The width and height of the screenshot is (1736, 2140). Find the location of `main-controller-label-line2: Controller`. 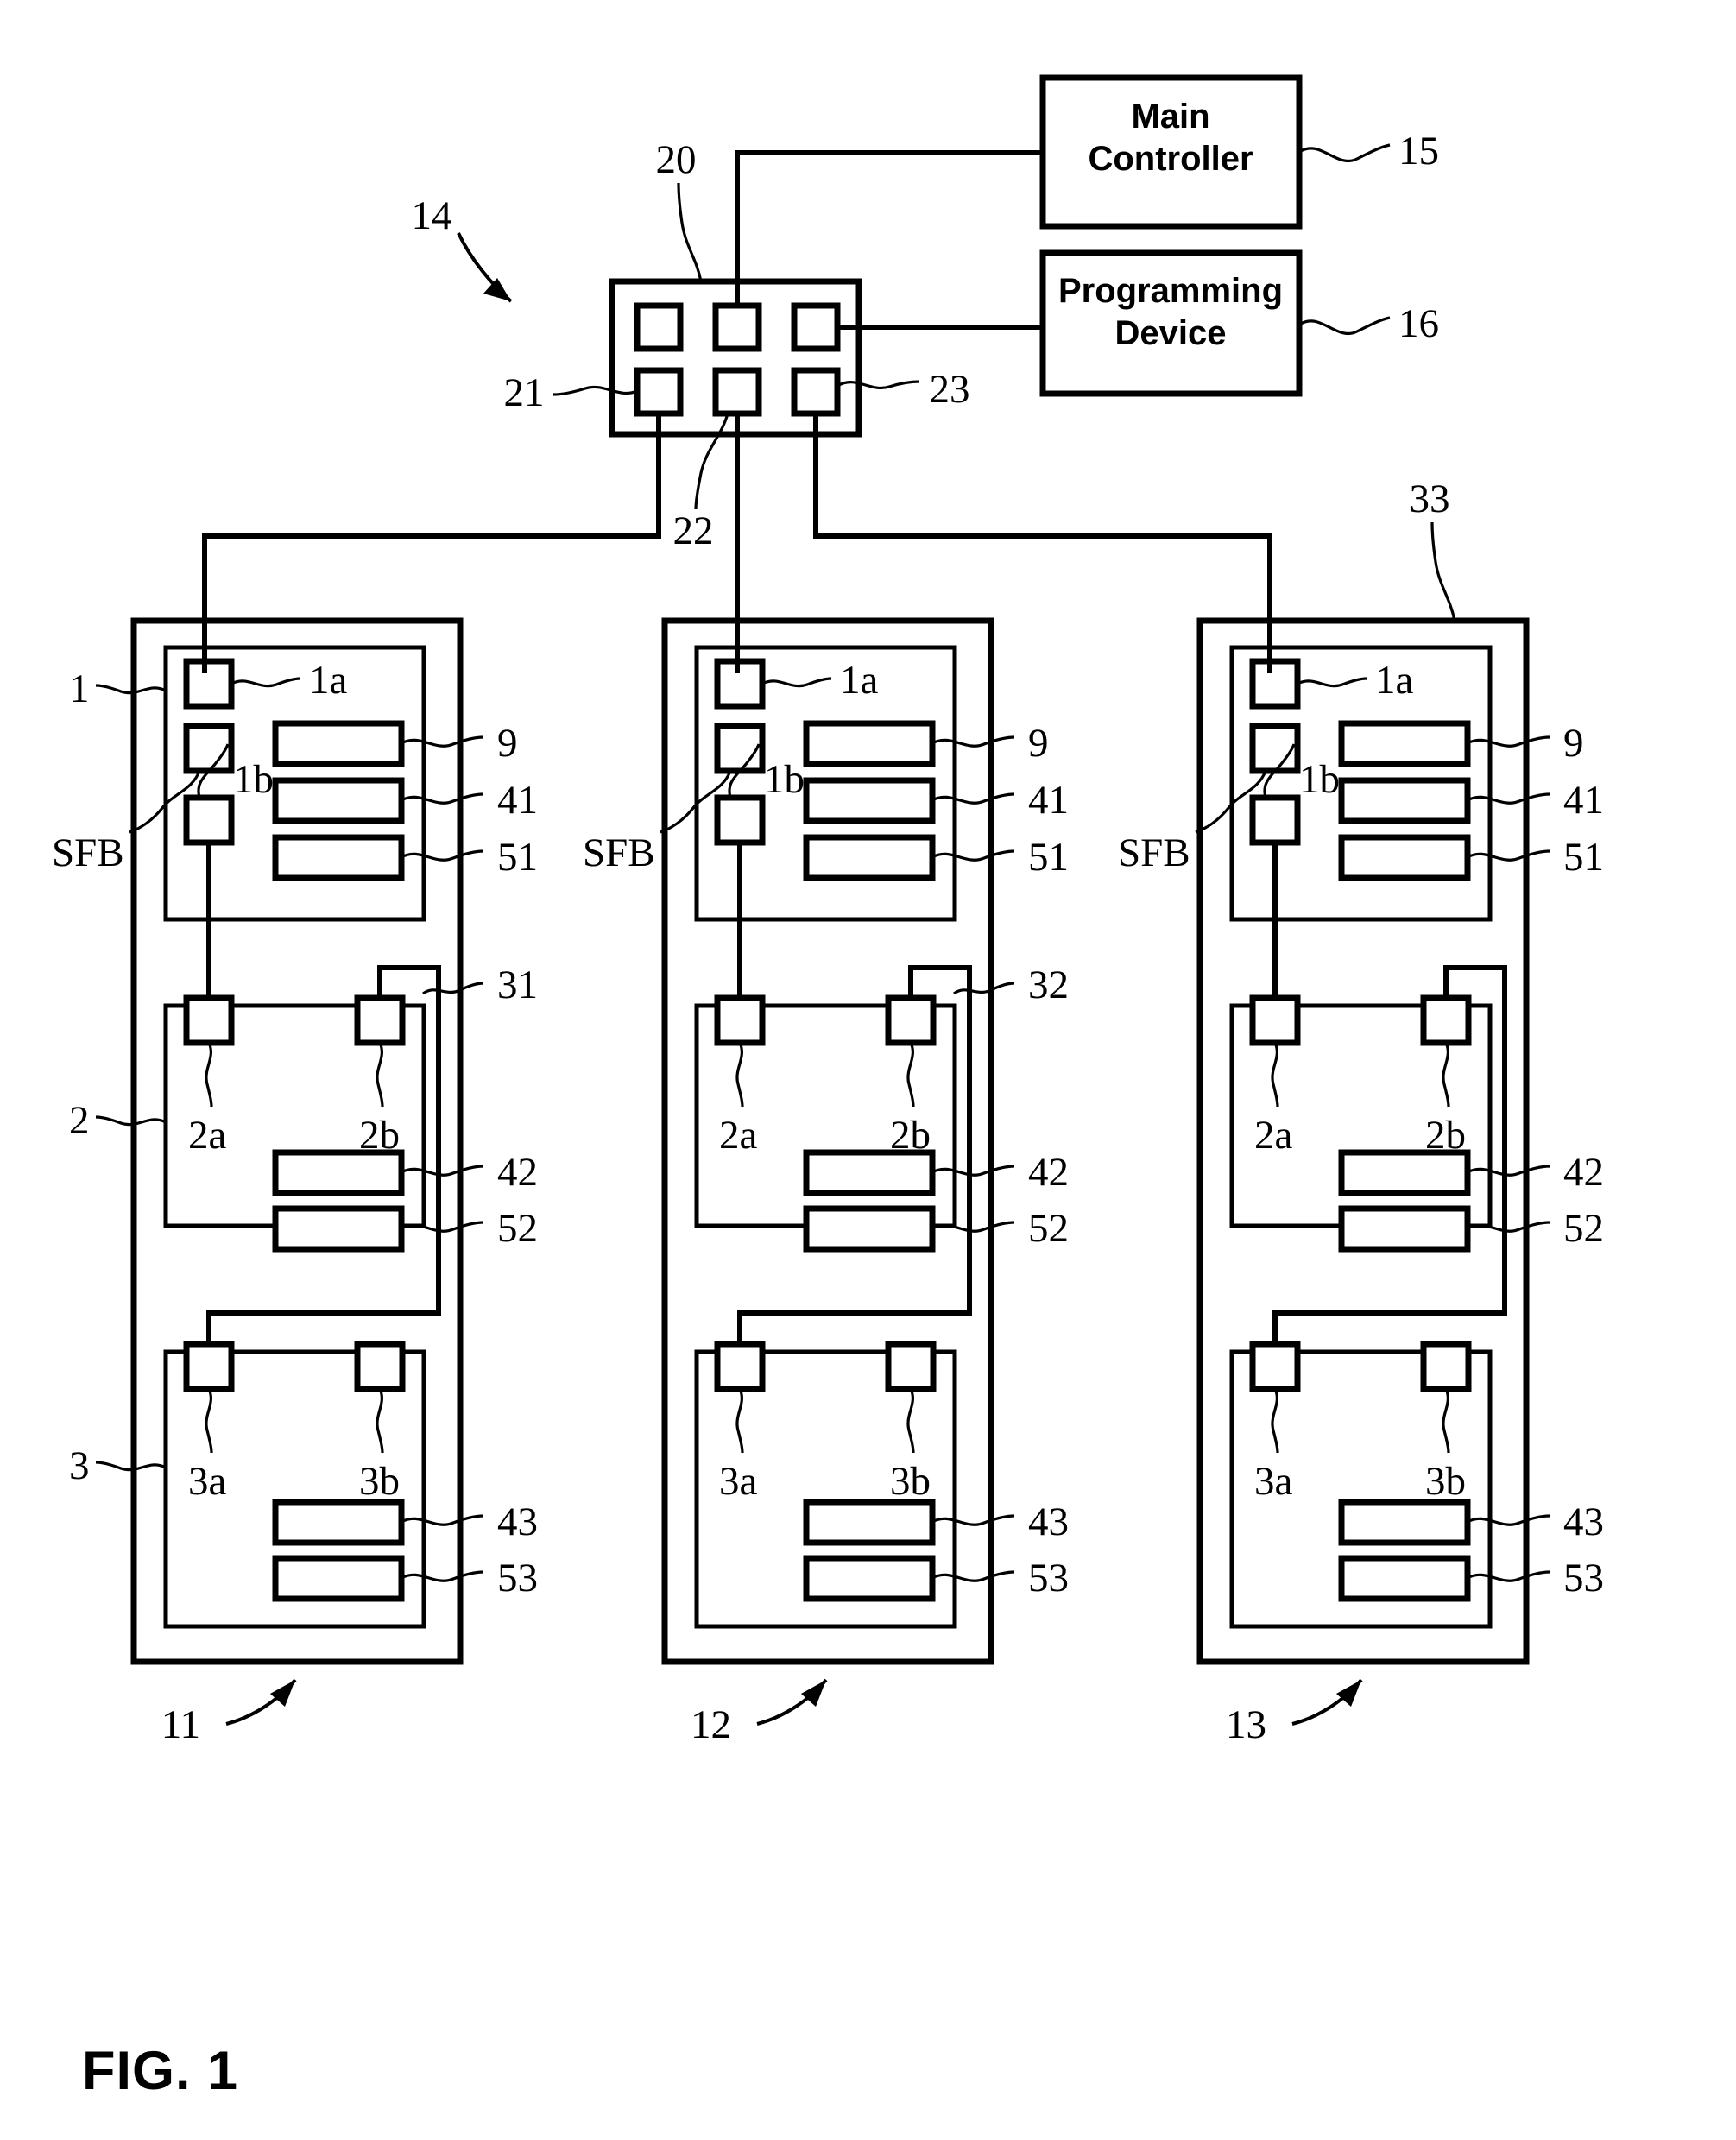

main-controller-label-line2: Controller is located at coordinates (1170, 159).